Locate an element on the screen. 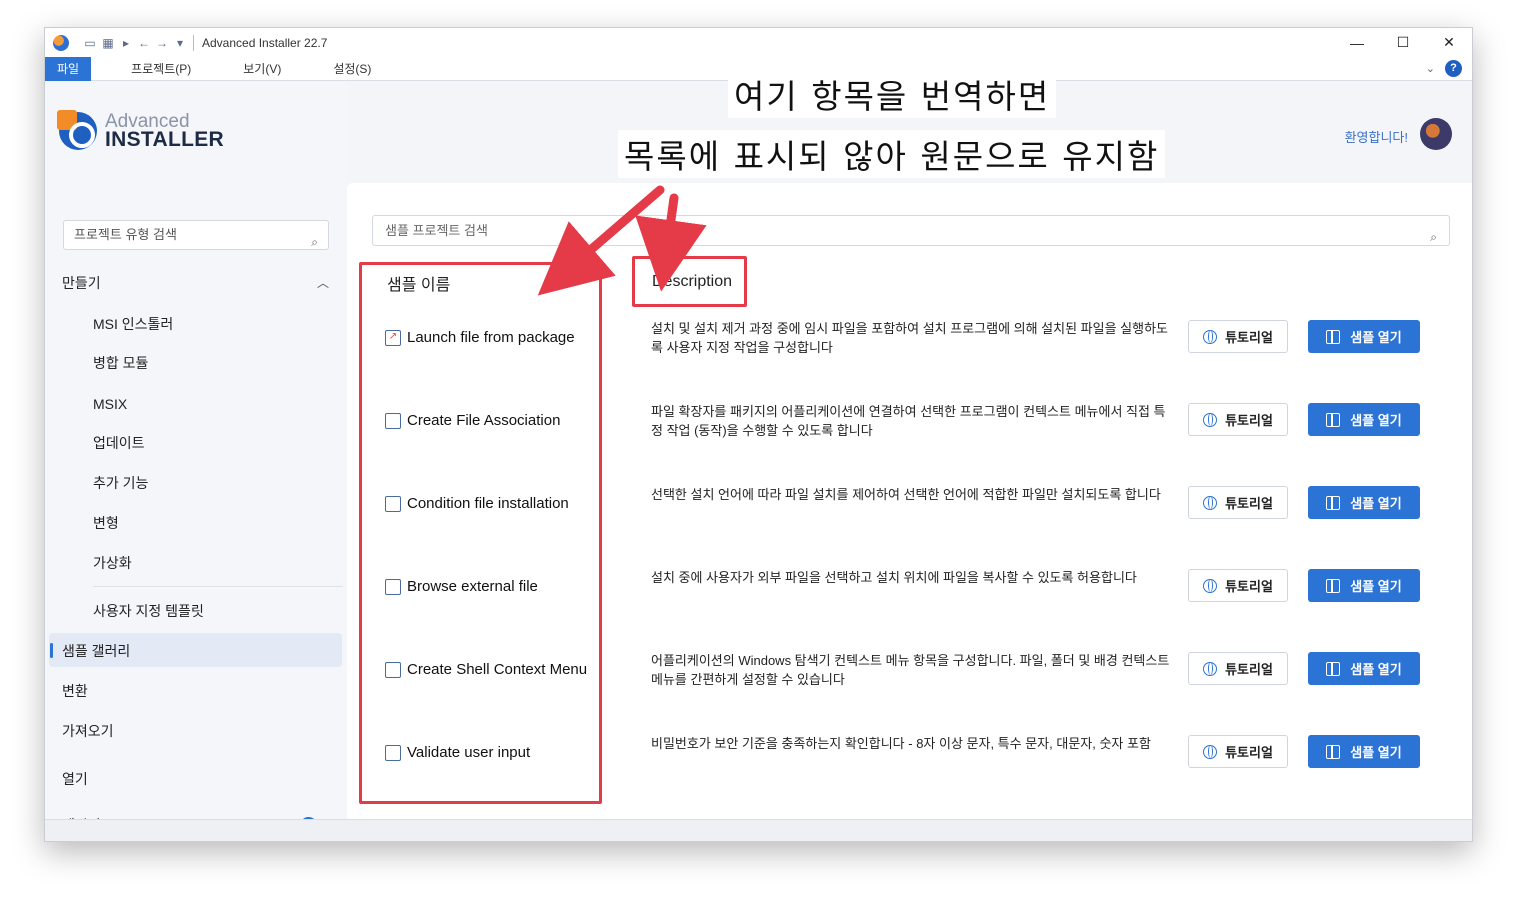 This screenshot has width=1517, height=913. quick-access-toolbar: ▭ ▦ ▸ ← → ▾ is located at coordinates (135, 43).